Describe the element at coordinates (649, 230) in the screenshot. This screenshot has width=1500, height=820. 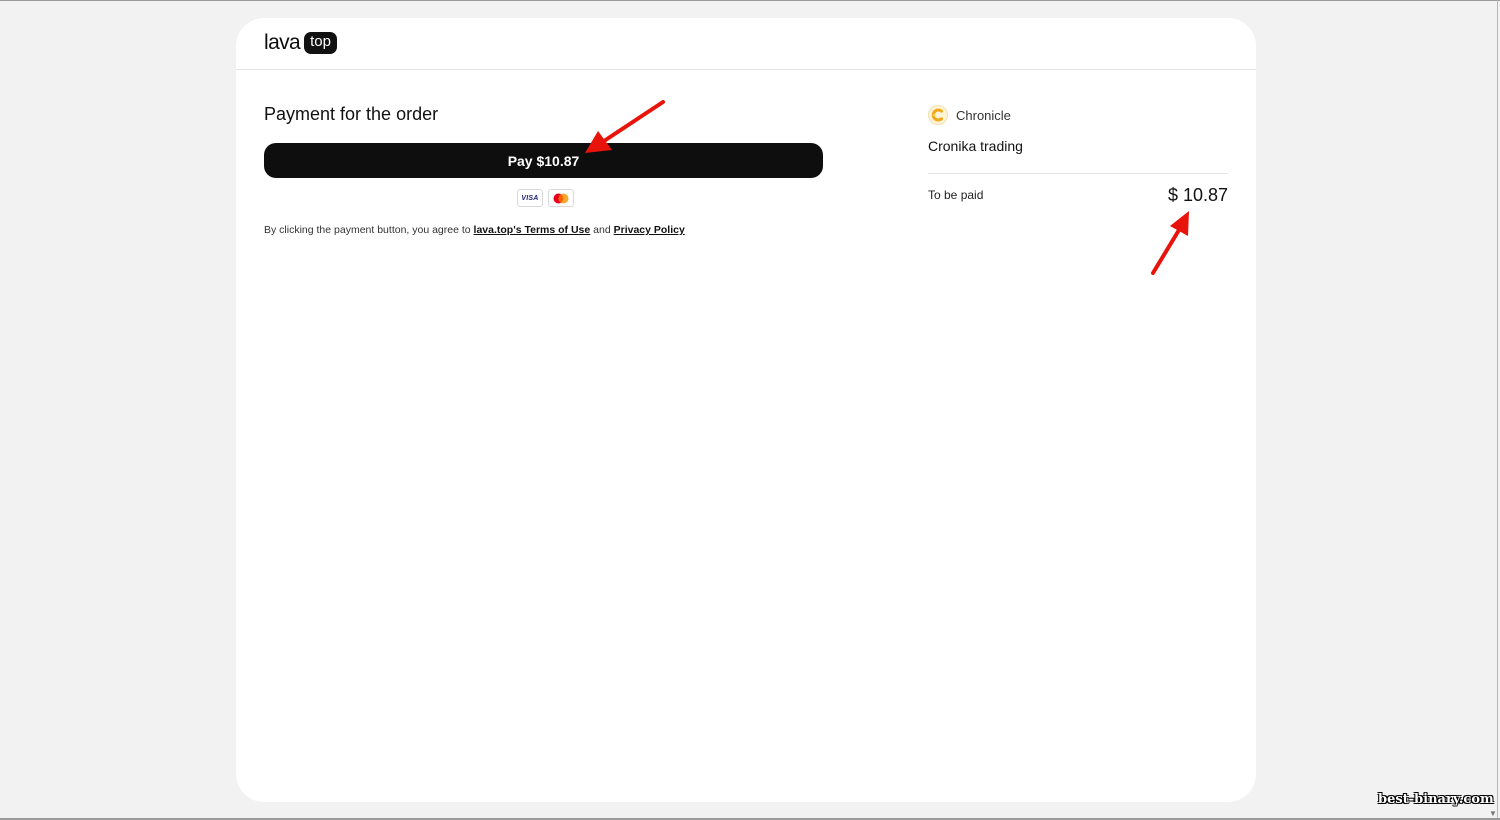
I see `privacy-policy-link: Privacy Policy` at that location.